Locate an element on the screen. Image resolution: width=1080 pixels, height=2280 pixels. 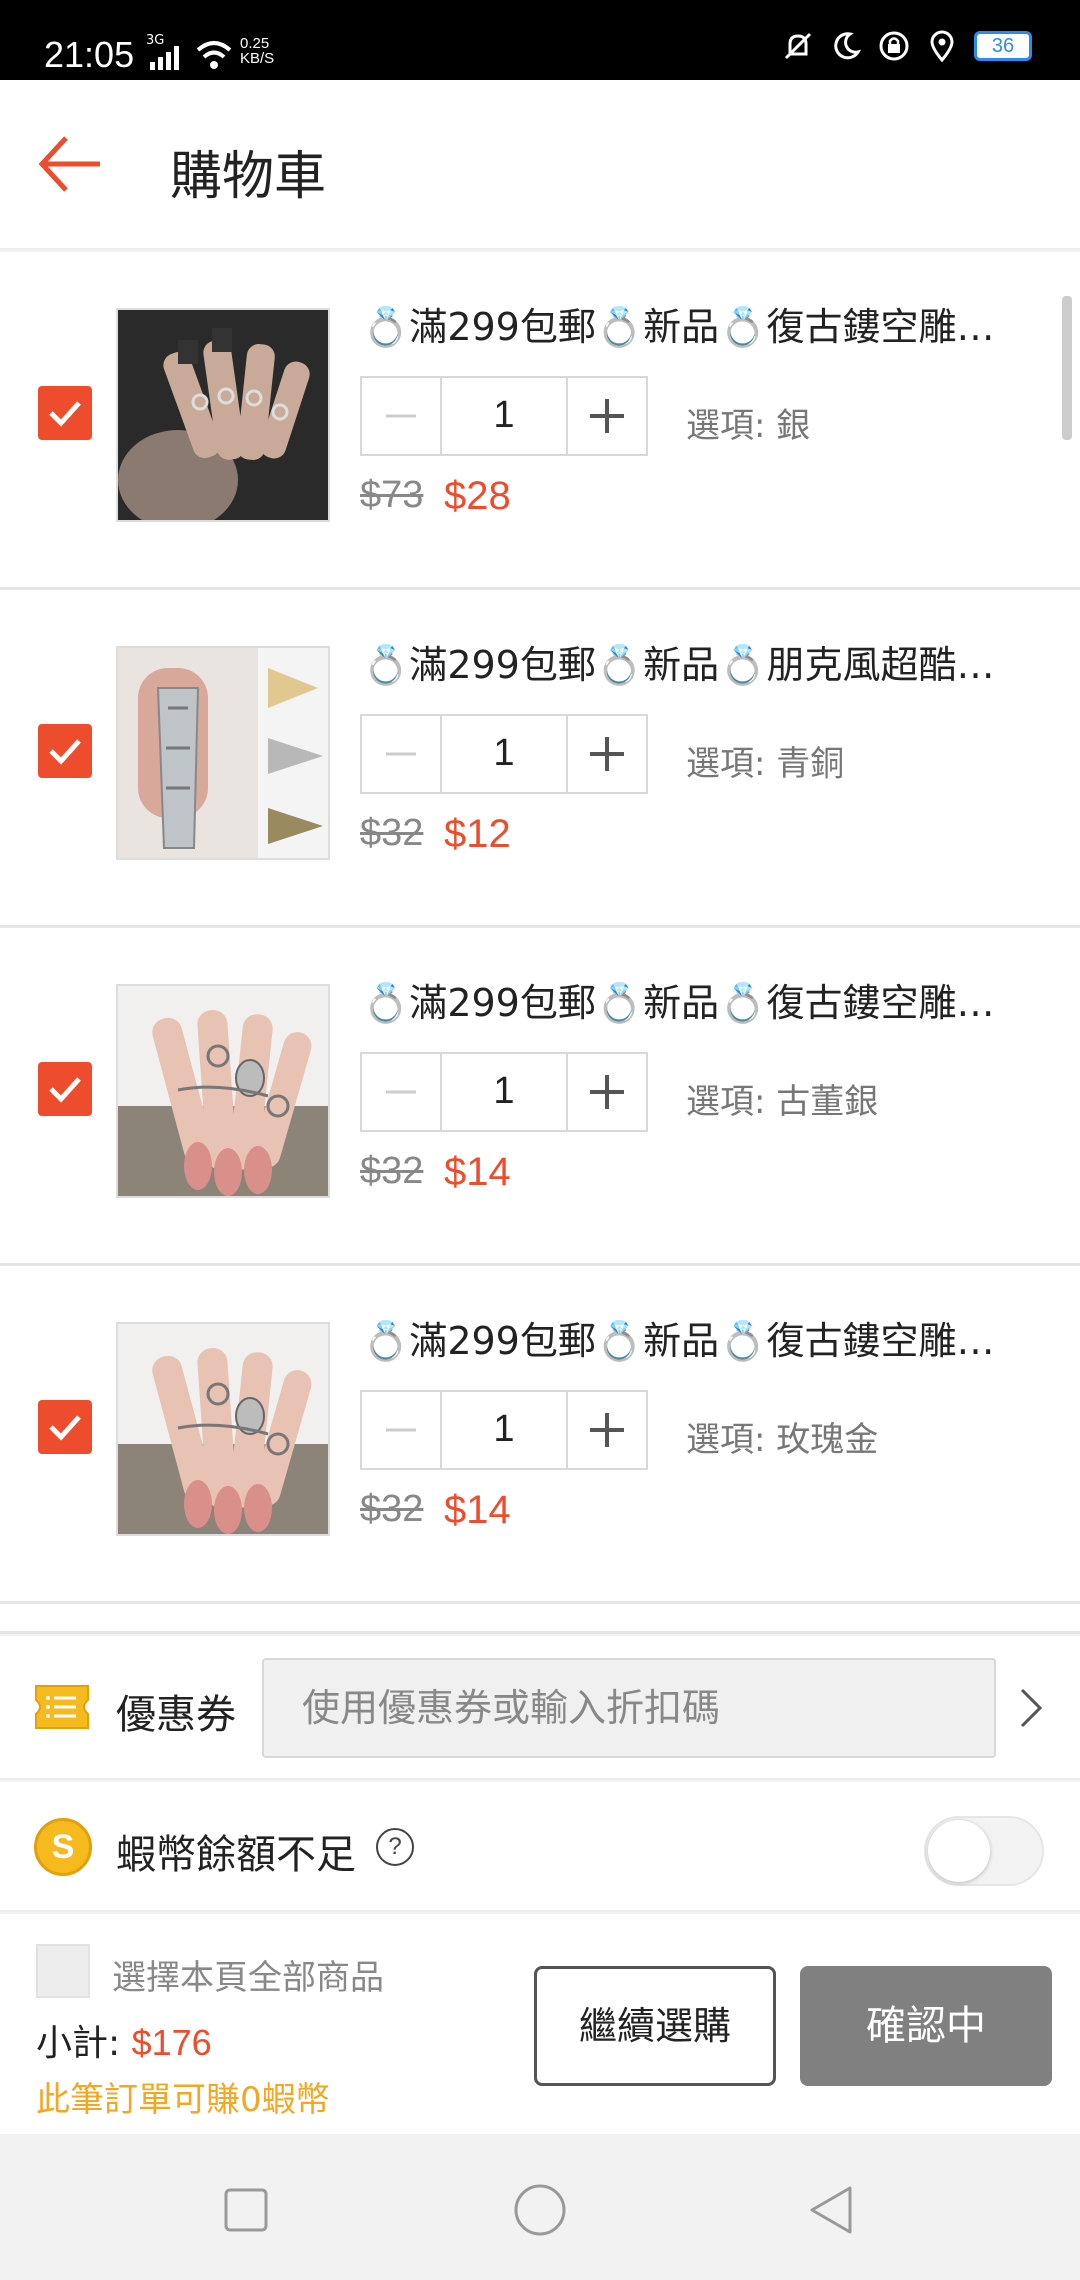
cart-item: 💍滿299包郵💍新品💍復古鏤空雕花戒指套組 1 選項: 玫瑰金 $32 $14 is located at coordinates (540, 1435).